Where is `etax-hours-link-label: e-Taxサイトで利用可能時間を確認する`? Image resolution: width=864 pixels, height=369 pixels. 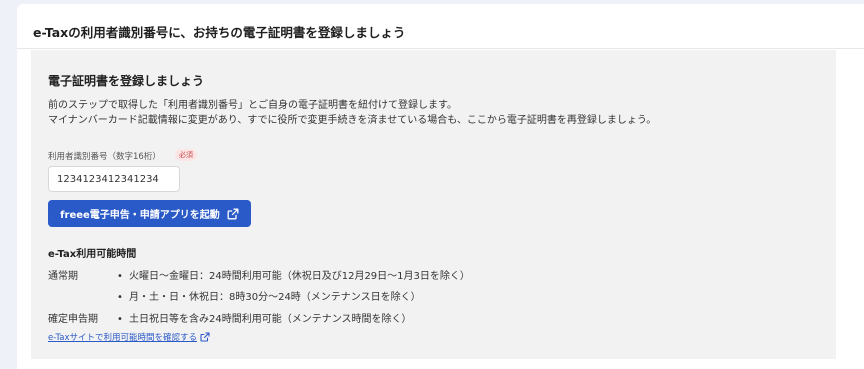
etax-hours-link-label: e-Taxサイトで利用可能時間を確認する is located at coordinates (123, 338).